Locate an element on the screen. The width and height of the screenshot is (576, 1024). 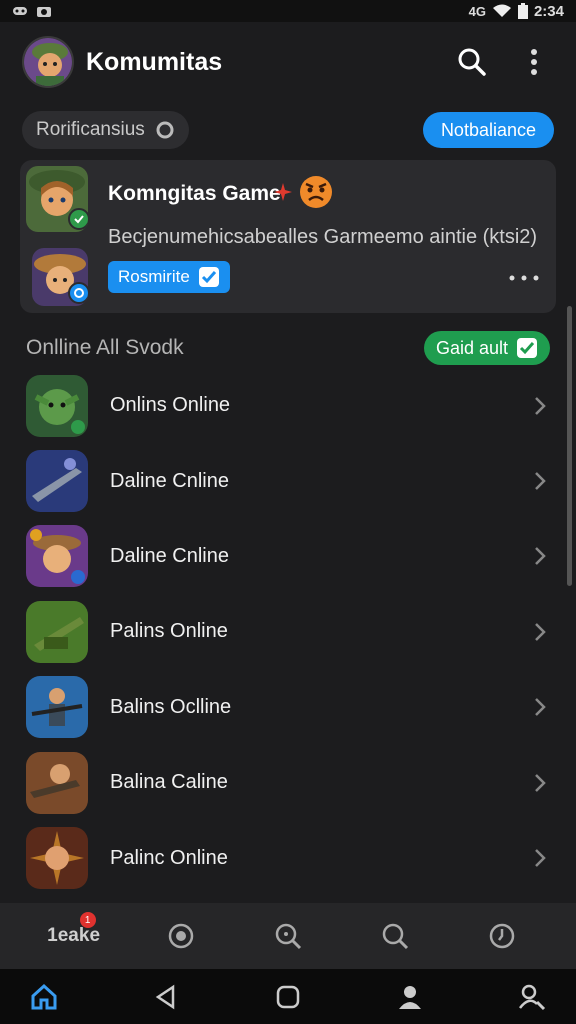
person-icon is located at coordinates (410, 997).